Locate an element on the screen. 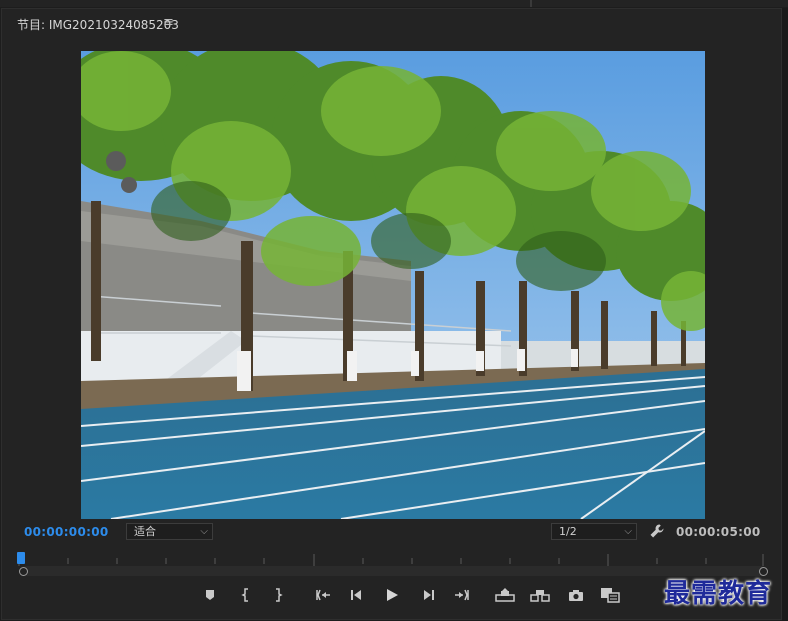 This screenshot has height=621, width=788. duration-timecode: 00:00:05:00 is located at coordinates (718, 532).